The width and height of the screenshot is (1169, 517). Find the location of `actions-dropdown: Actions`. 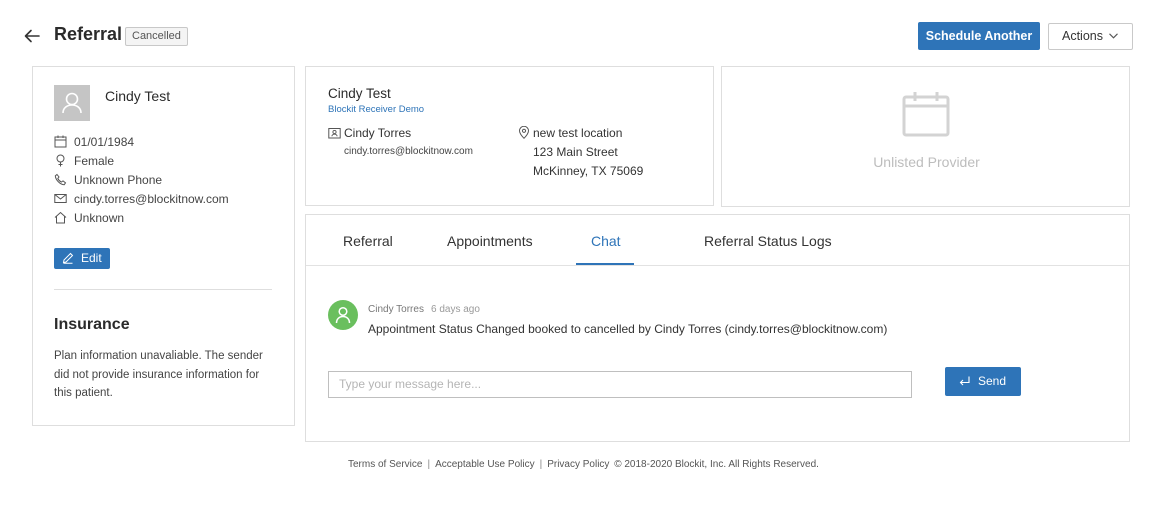

actions-dropdown: Actions is located at coordinates (1090, 36).